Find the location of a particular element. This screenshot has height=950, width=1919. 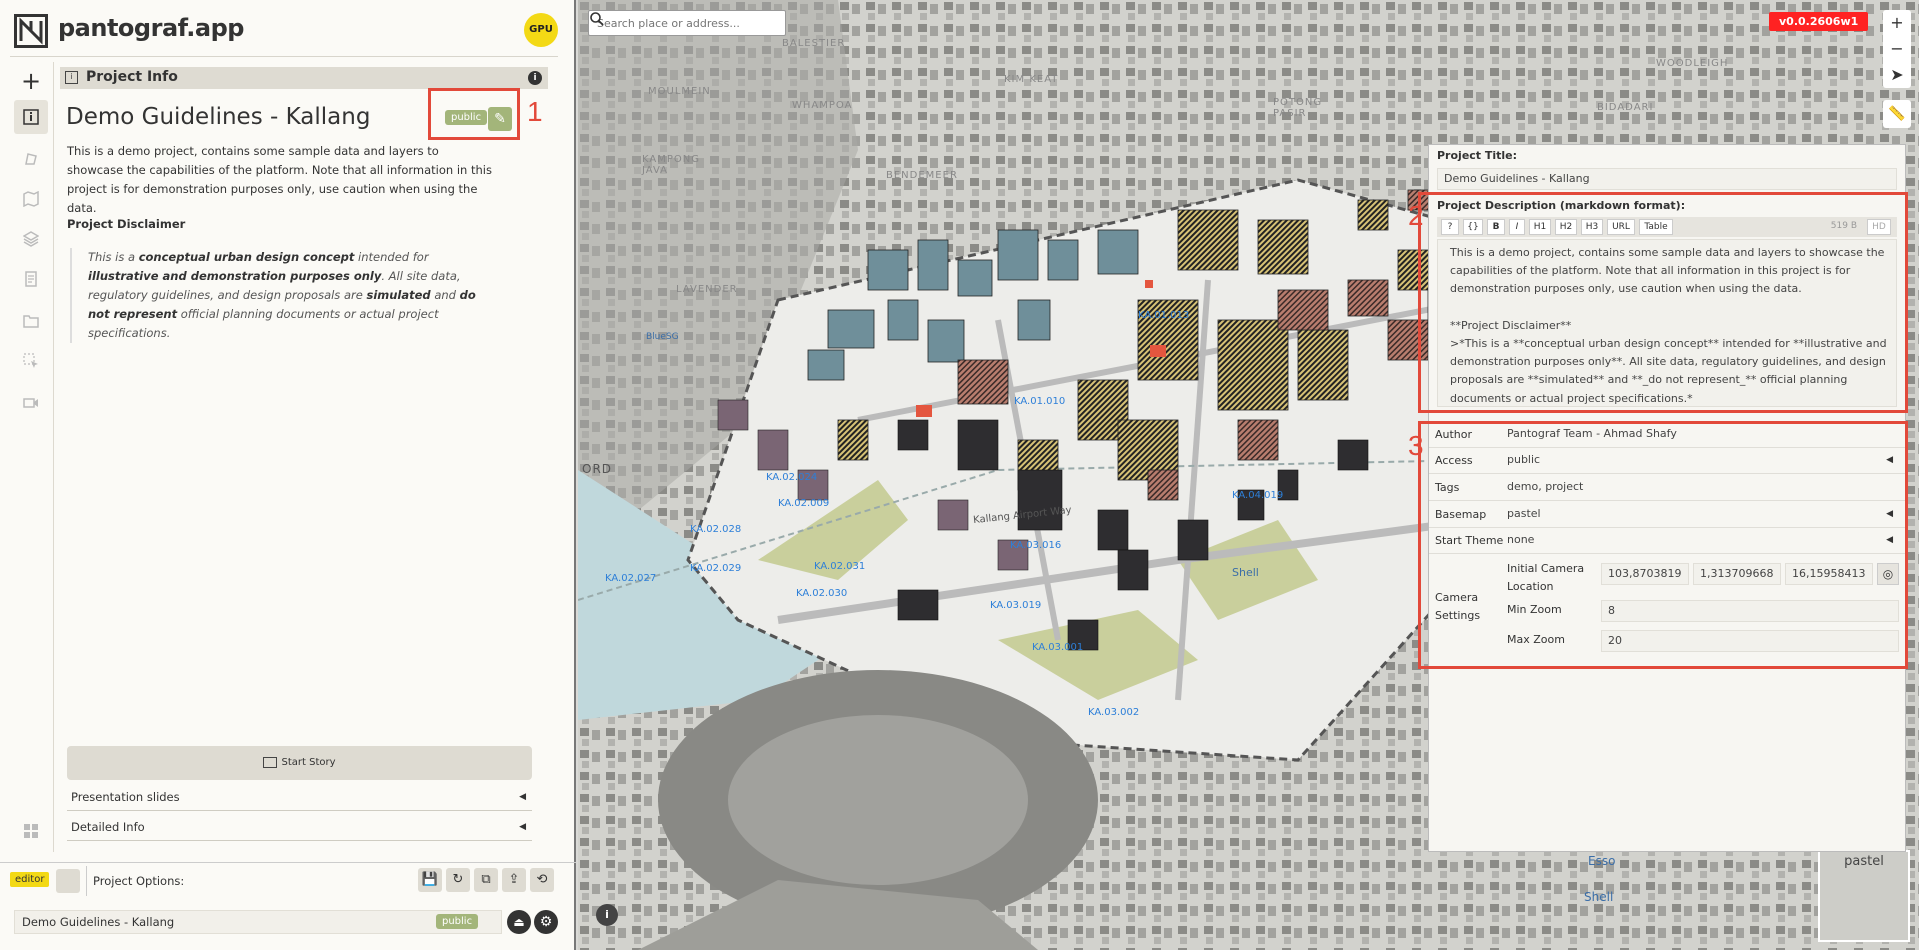

zone-label: KA.02.030 is located at coordinates (822, 593).